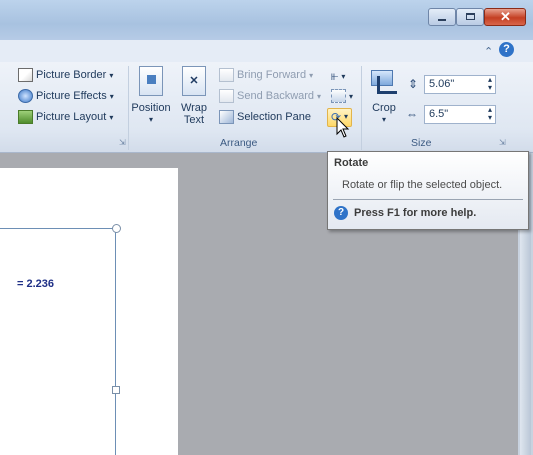 The width and height of the screenshot is (533, 455). I want to click on picture-layout-icon, so click(25, 117).